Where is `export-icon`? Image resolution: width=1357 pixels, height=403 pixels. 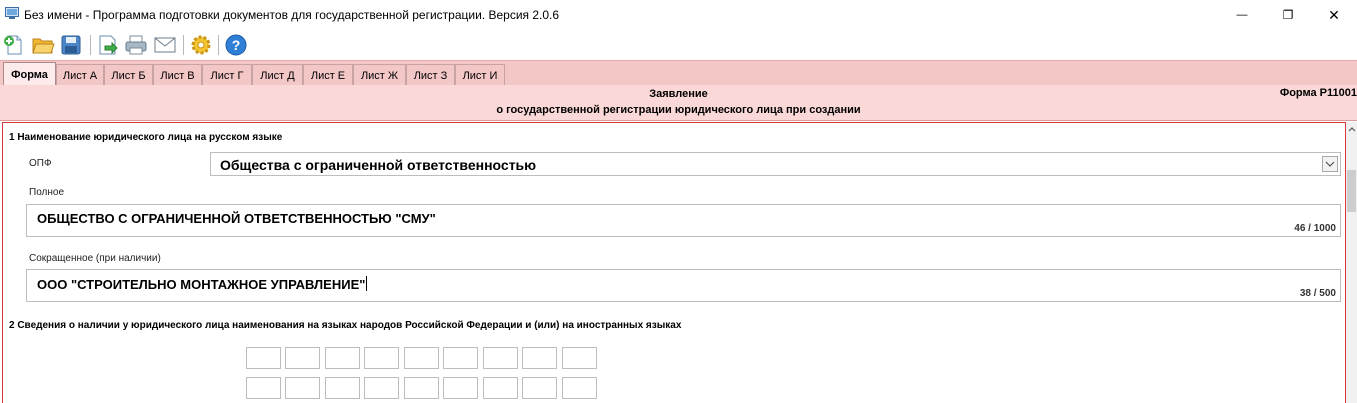 export-icon is located at coordinates (108, 45).